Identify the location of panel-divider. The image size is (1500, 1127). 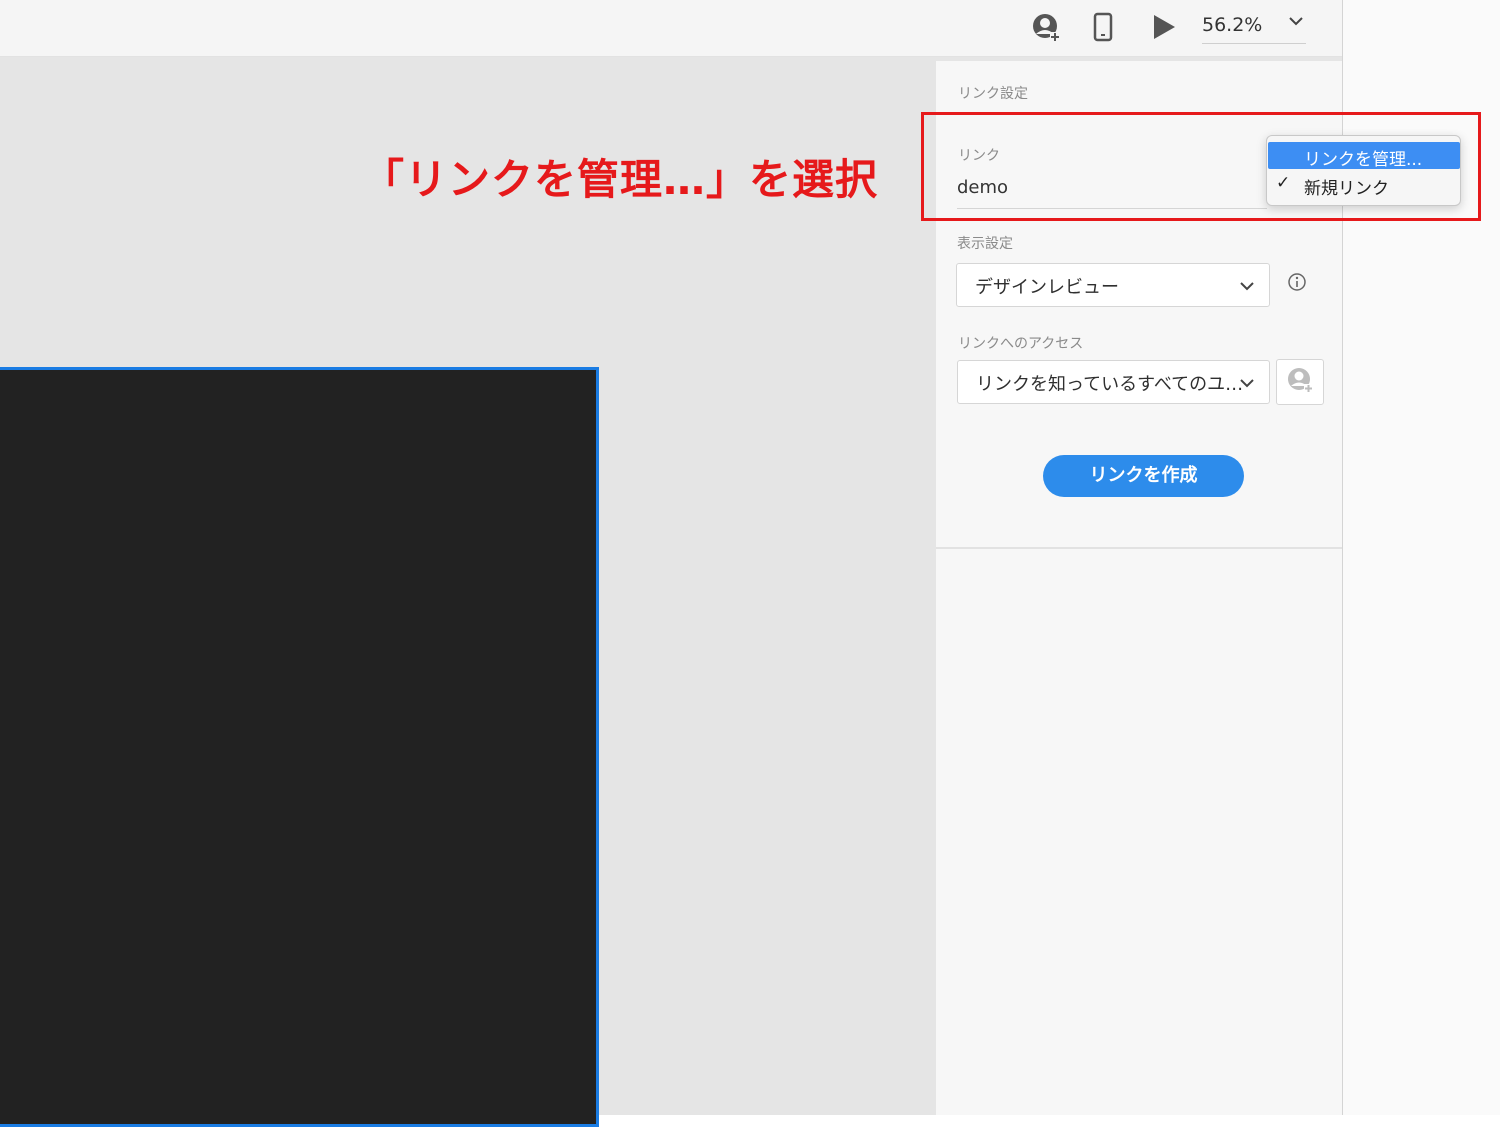
(1139, 548).